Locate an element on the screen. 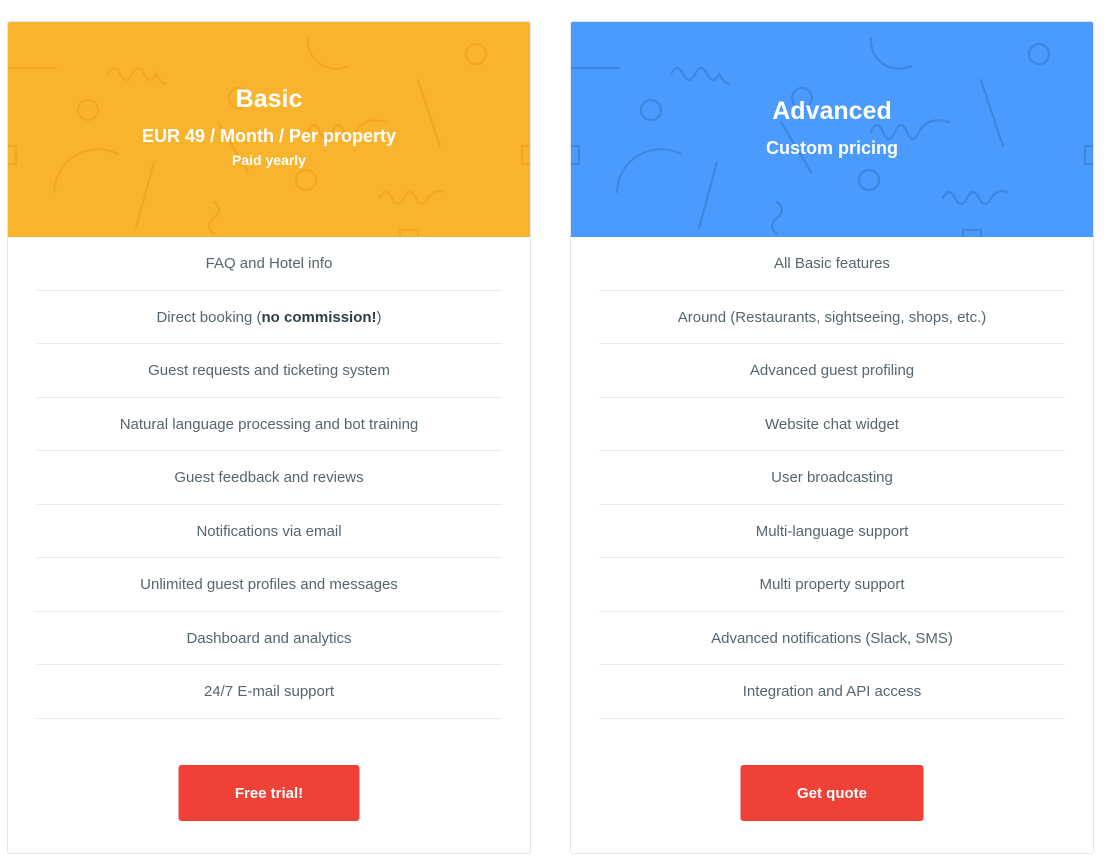 The width and height of the screenshot is (1108, 863). feature-item: User broadcasting is located at coordinates (832, 478).